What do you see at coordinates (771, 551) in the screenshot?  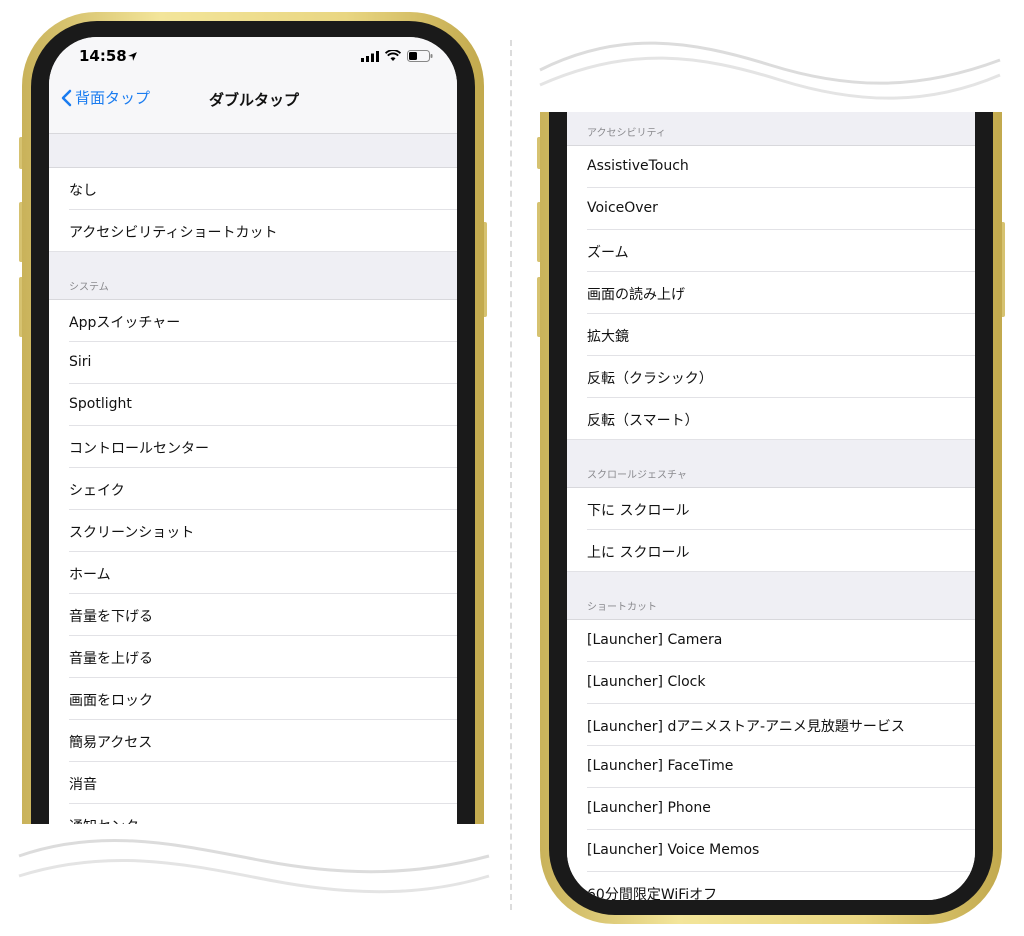 I see `list-item: 上に スクロール` at bounding box center [771, 551].